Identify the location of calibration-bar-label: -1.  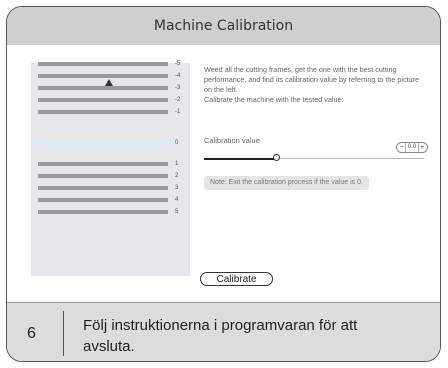
(178, 112).